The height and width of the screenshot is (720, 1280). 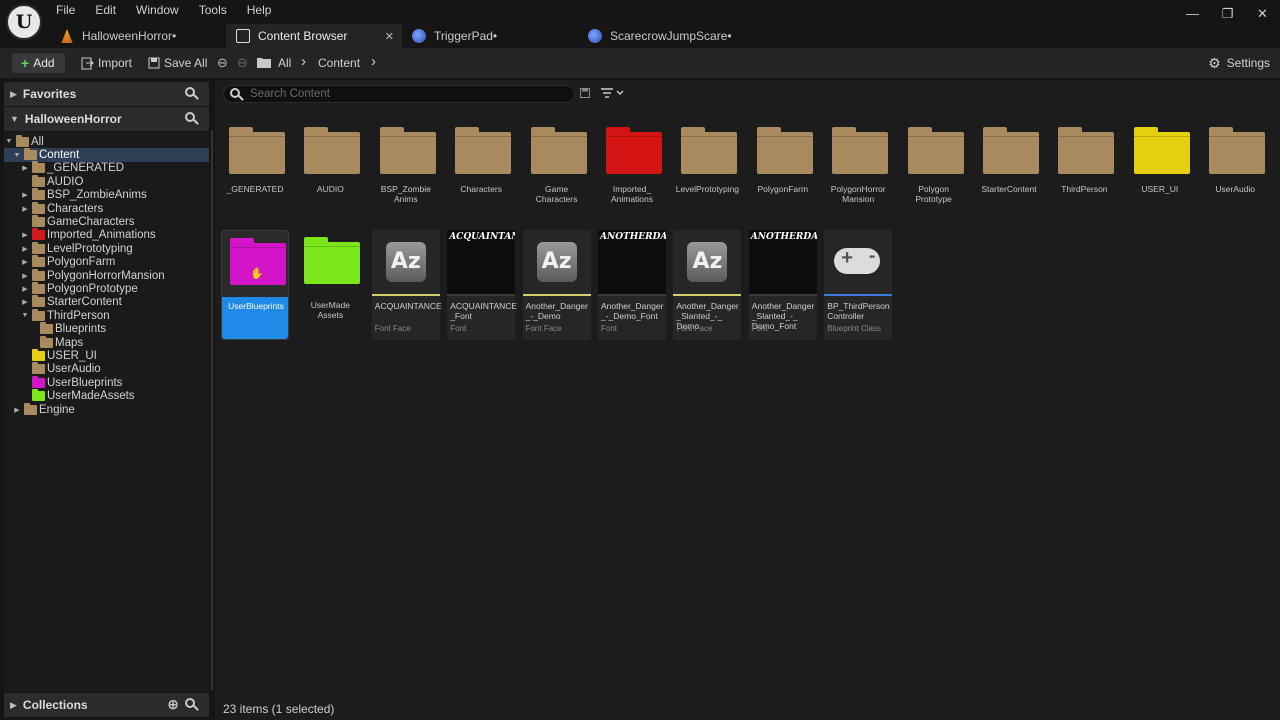 What do you see at coordinates (556, 285) in the screenshot?
I see `asset-tile: Az Another_Danger _-_Demo Font Face` at bounding box center [556, 285].